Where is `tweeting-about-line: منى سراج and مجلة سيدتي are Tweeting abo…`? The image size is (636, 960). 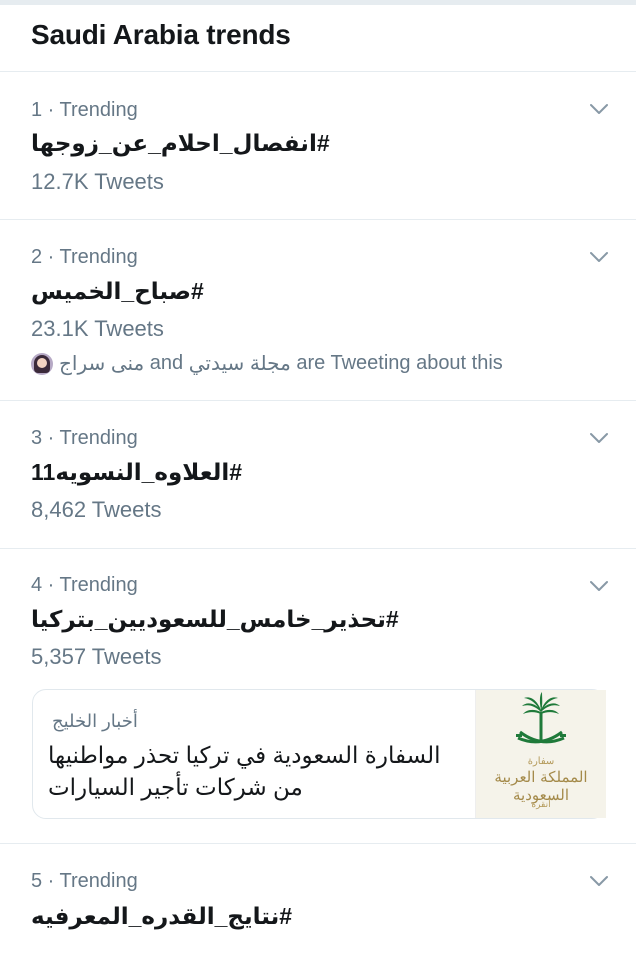 tweeting-about-line: منى سراج and مجلة سيدتي are Tweeting abo… is located at coordinates (267, 363).